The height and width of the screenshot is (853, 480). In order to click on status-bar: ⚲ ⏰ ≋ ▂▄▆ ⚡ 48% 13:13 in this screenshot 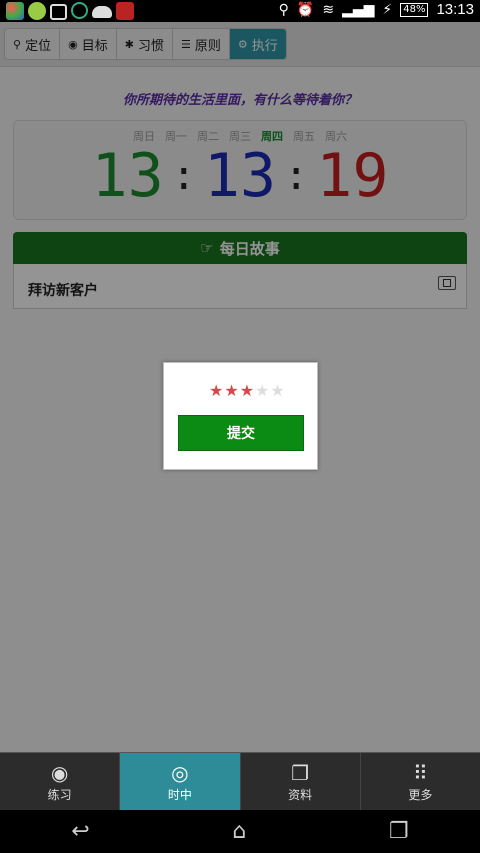, I will do `click(240, 11)`.